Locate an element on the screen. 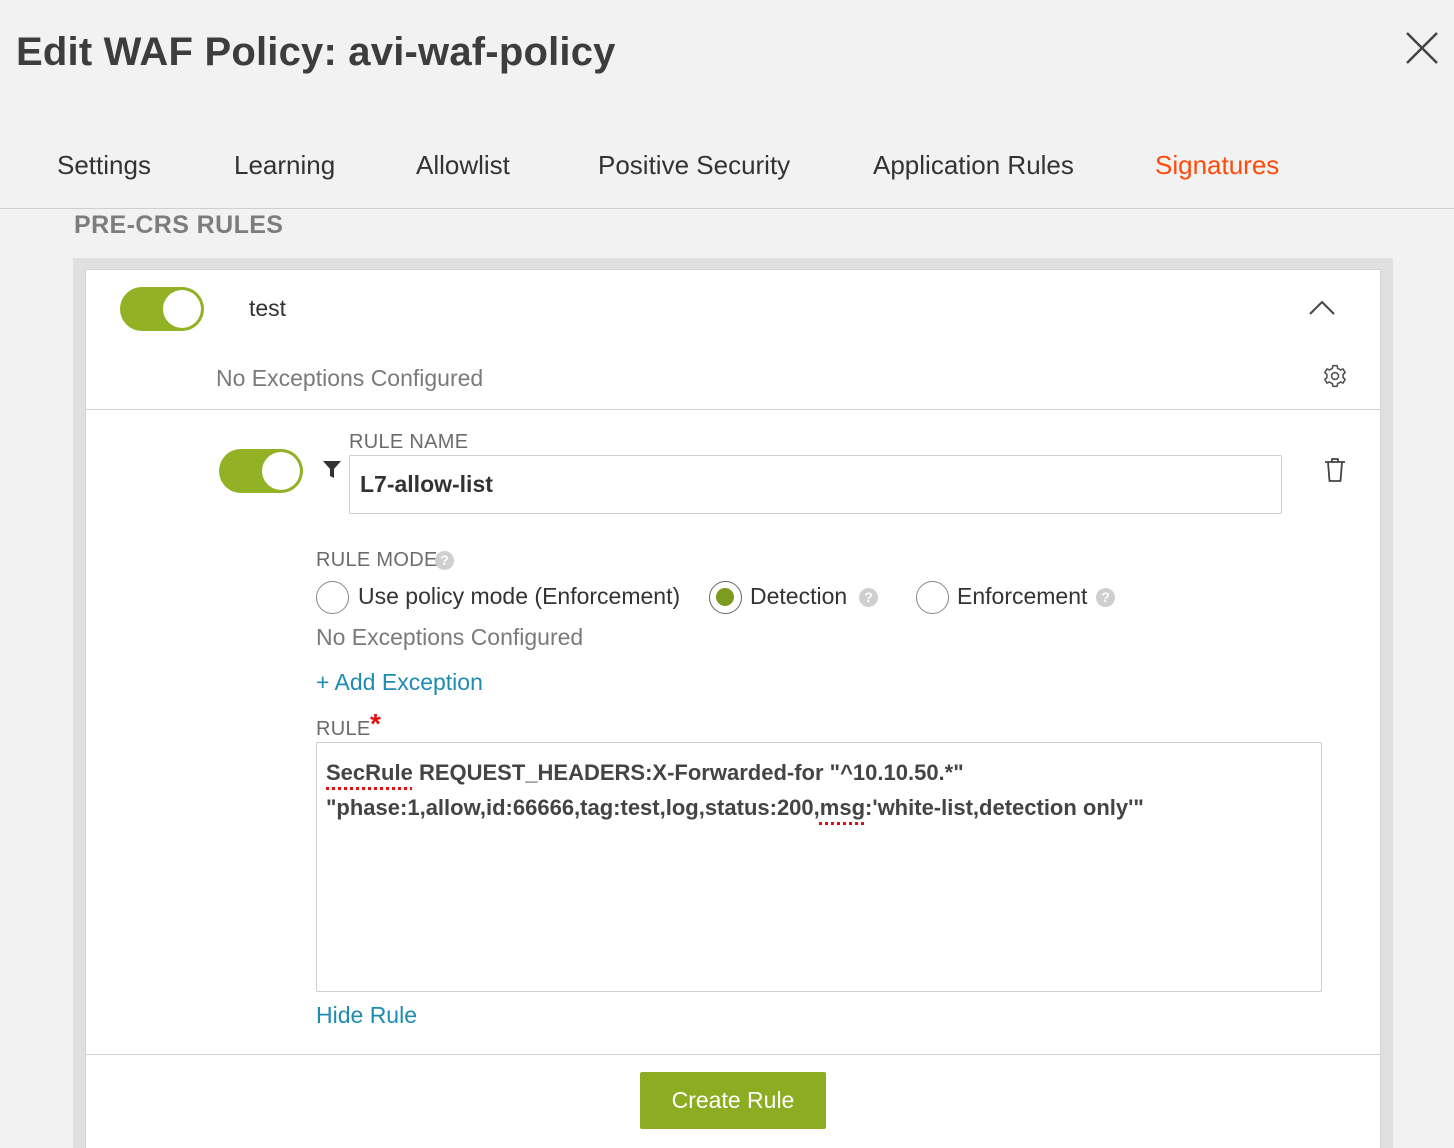  trash-icon is located at coordinates (1335, 470).